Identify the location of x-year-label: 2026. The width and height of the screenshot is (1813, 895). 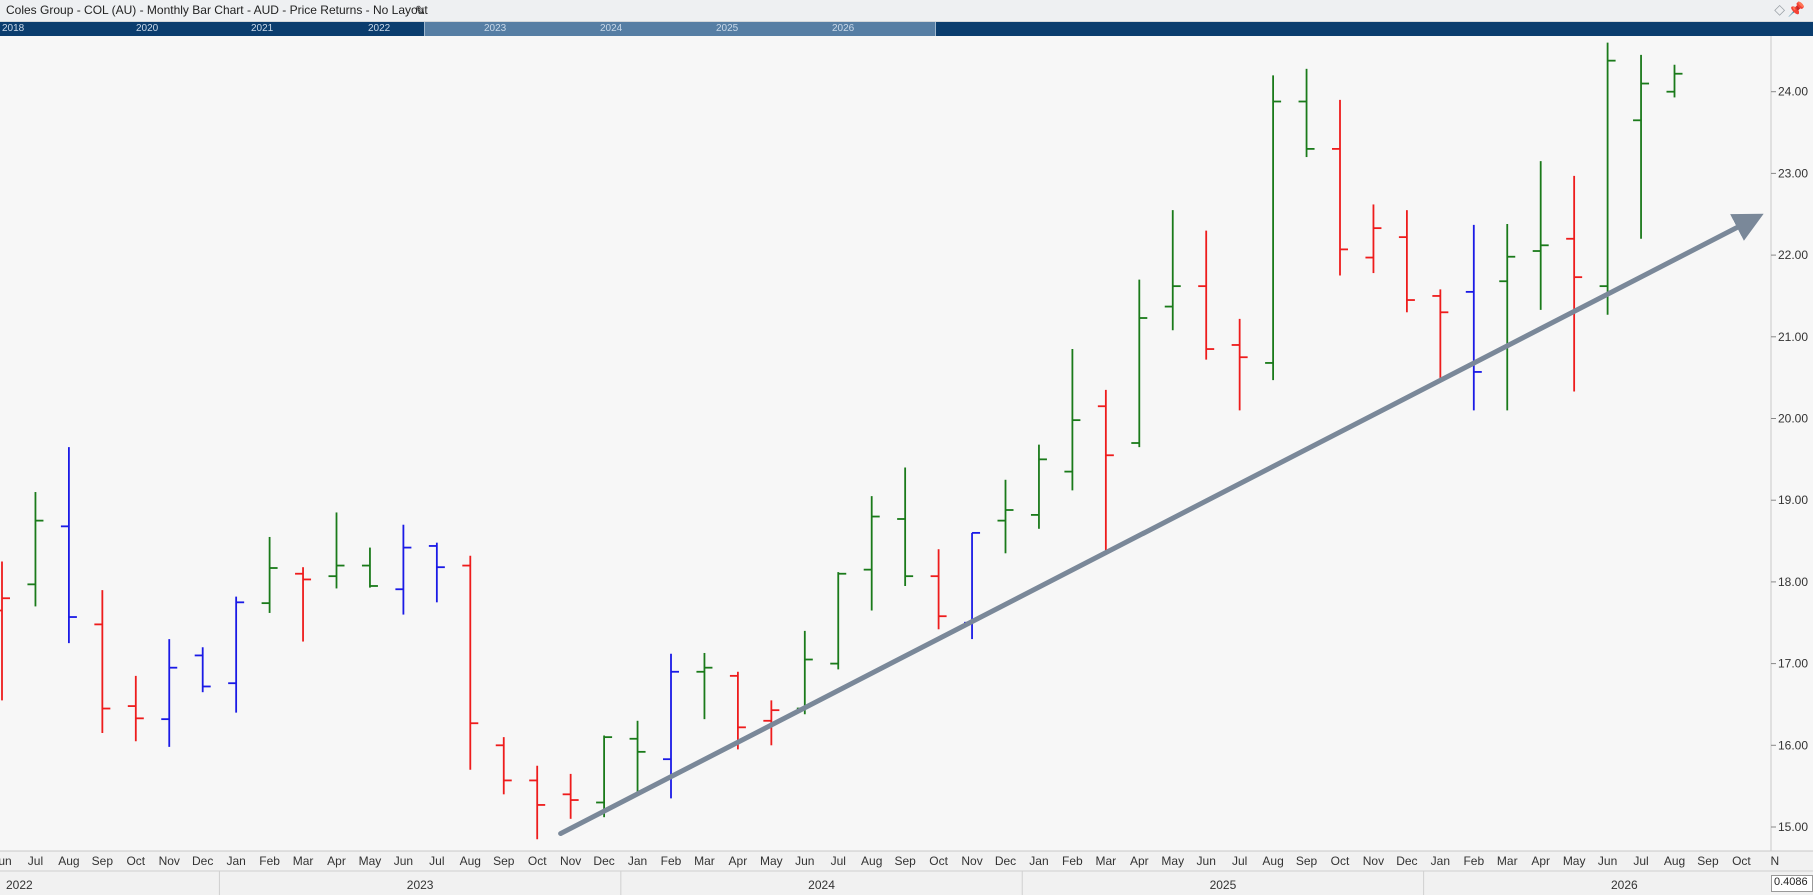
(1624, 885).